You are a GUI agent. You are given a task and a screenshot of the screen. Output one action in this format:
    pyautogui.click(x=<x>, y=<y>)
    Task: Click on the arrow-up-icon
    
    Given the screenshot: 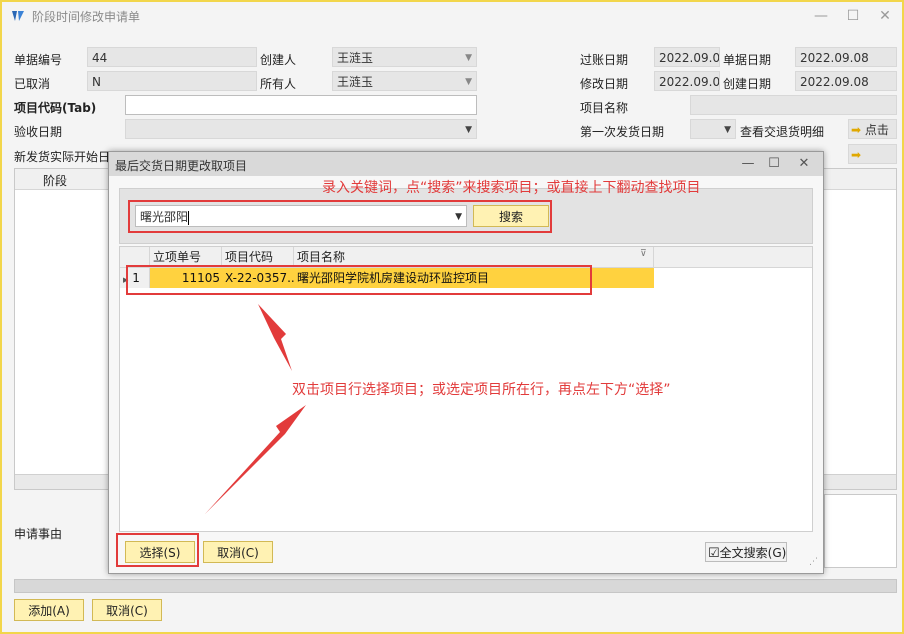 What is the action you would take?
    pyautogui.click(x=255, y=459)
    